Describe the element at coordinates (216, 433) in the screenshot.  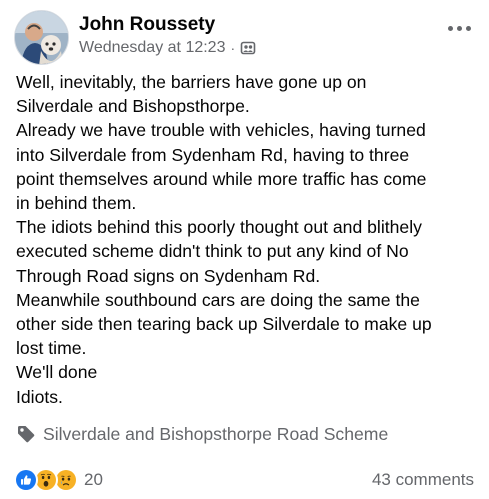
I see `topic-label: Silverdale and Bishopsthorpe Road Scheme` at that location.